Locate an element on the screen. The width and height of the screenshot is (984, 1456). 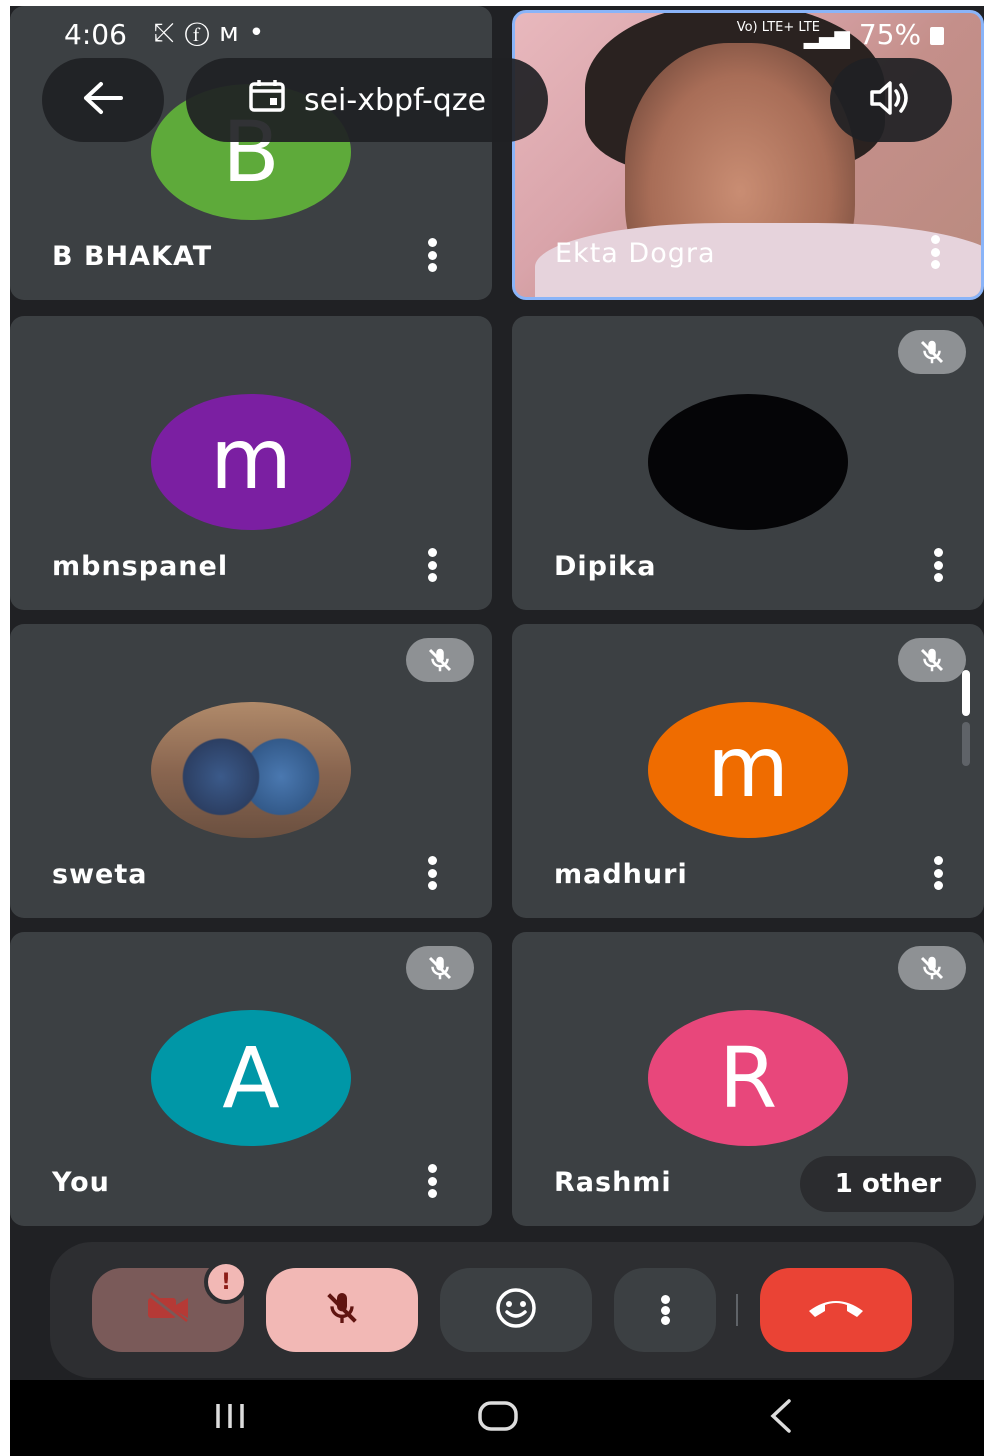
home-button is located at coordinates (498, 1418).